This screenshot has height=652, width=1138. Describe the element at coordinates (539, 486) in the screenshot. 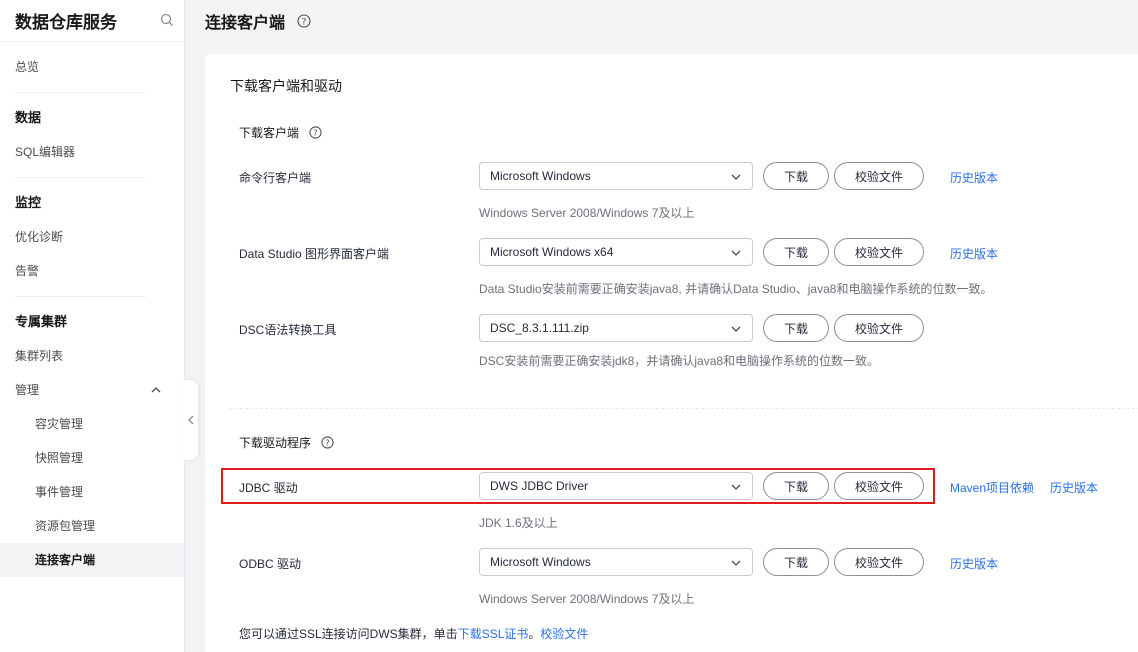

I see `select-value: DWS JDBC Driver` at that location.